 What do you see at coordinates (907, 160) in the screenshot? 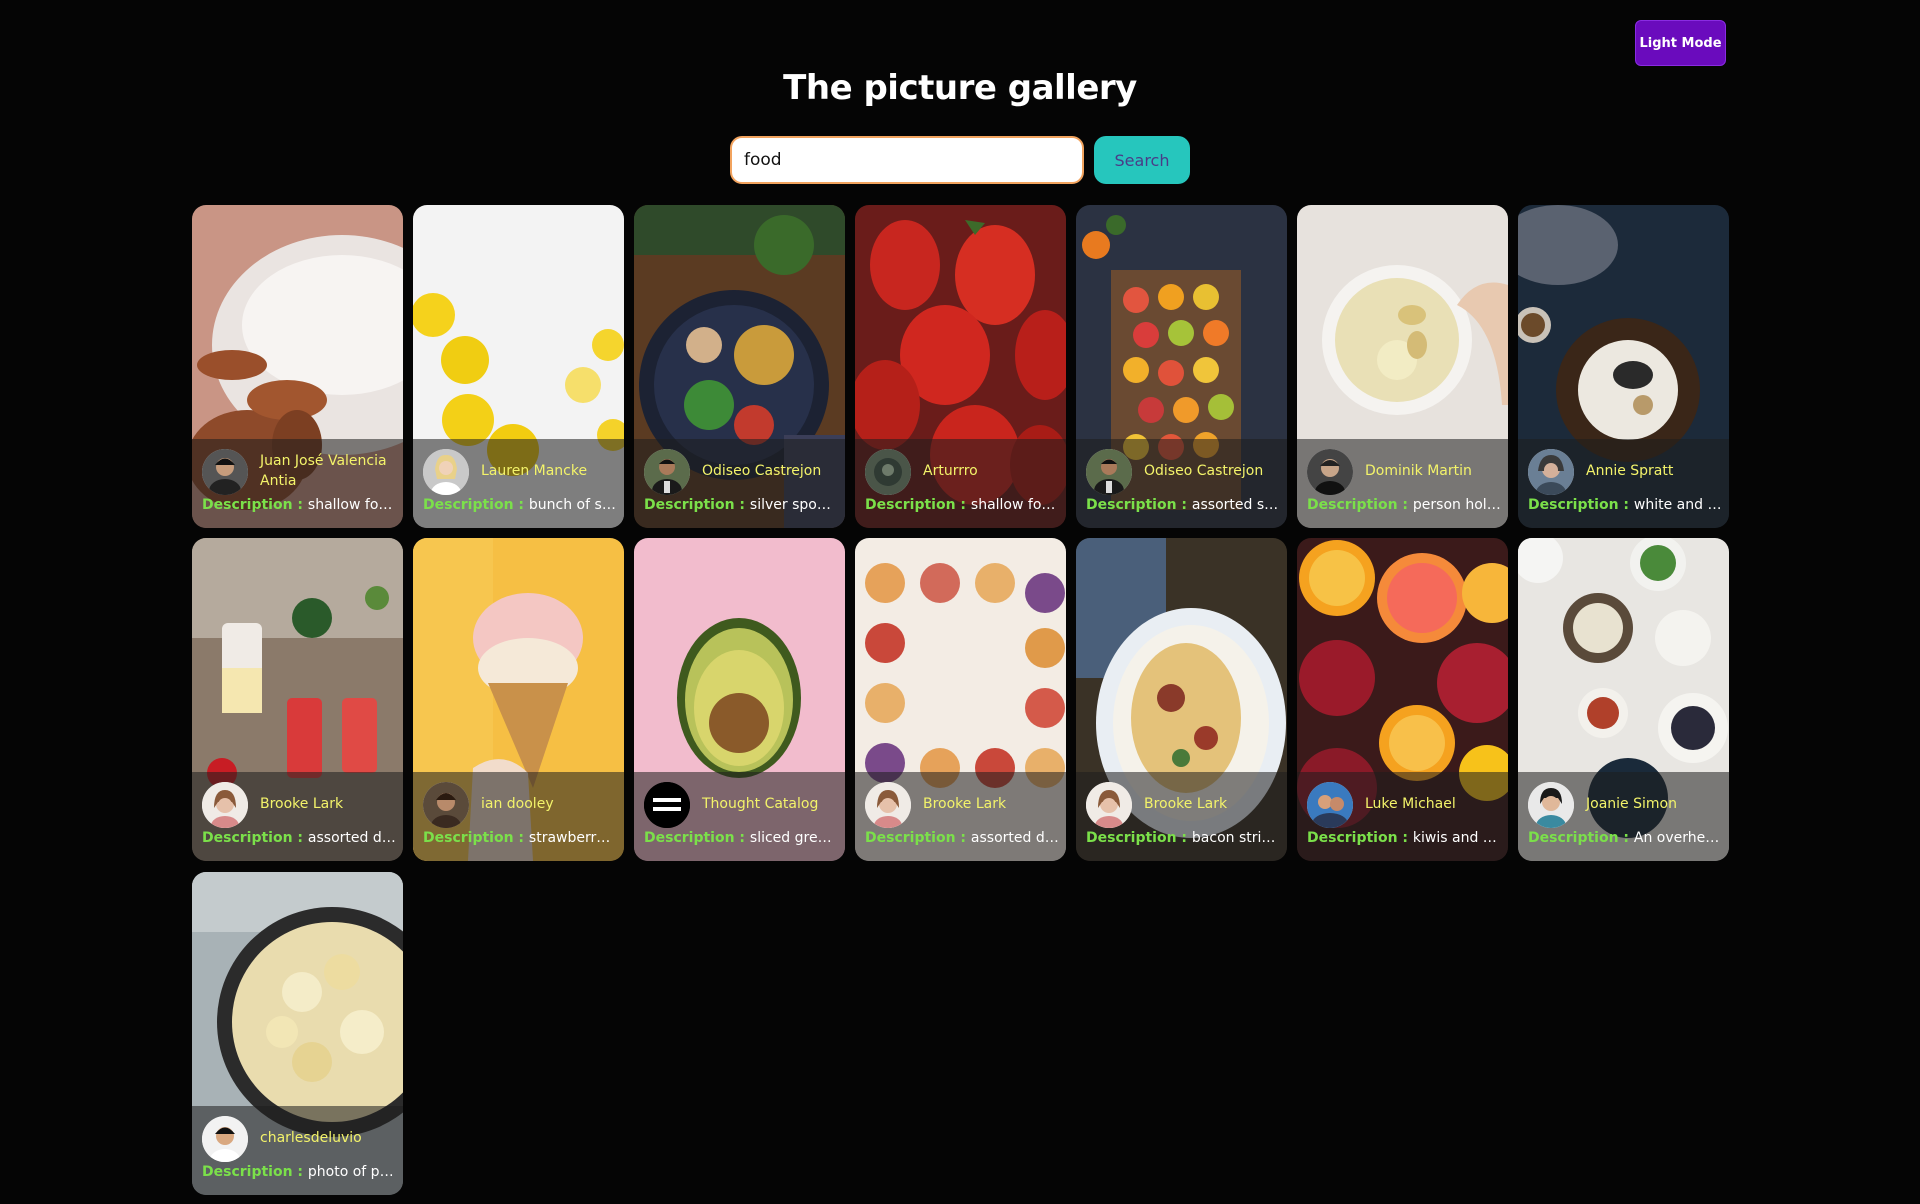
I see `search-input` at bounding box center [907, 160].